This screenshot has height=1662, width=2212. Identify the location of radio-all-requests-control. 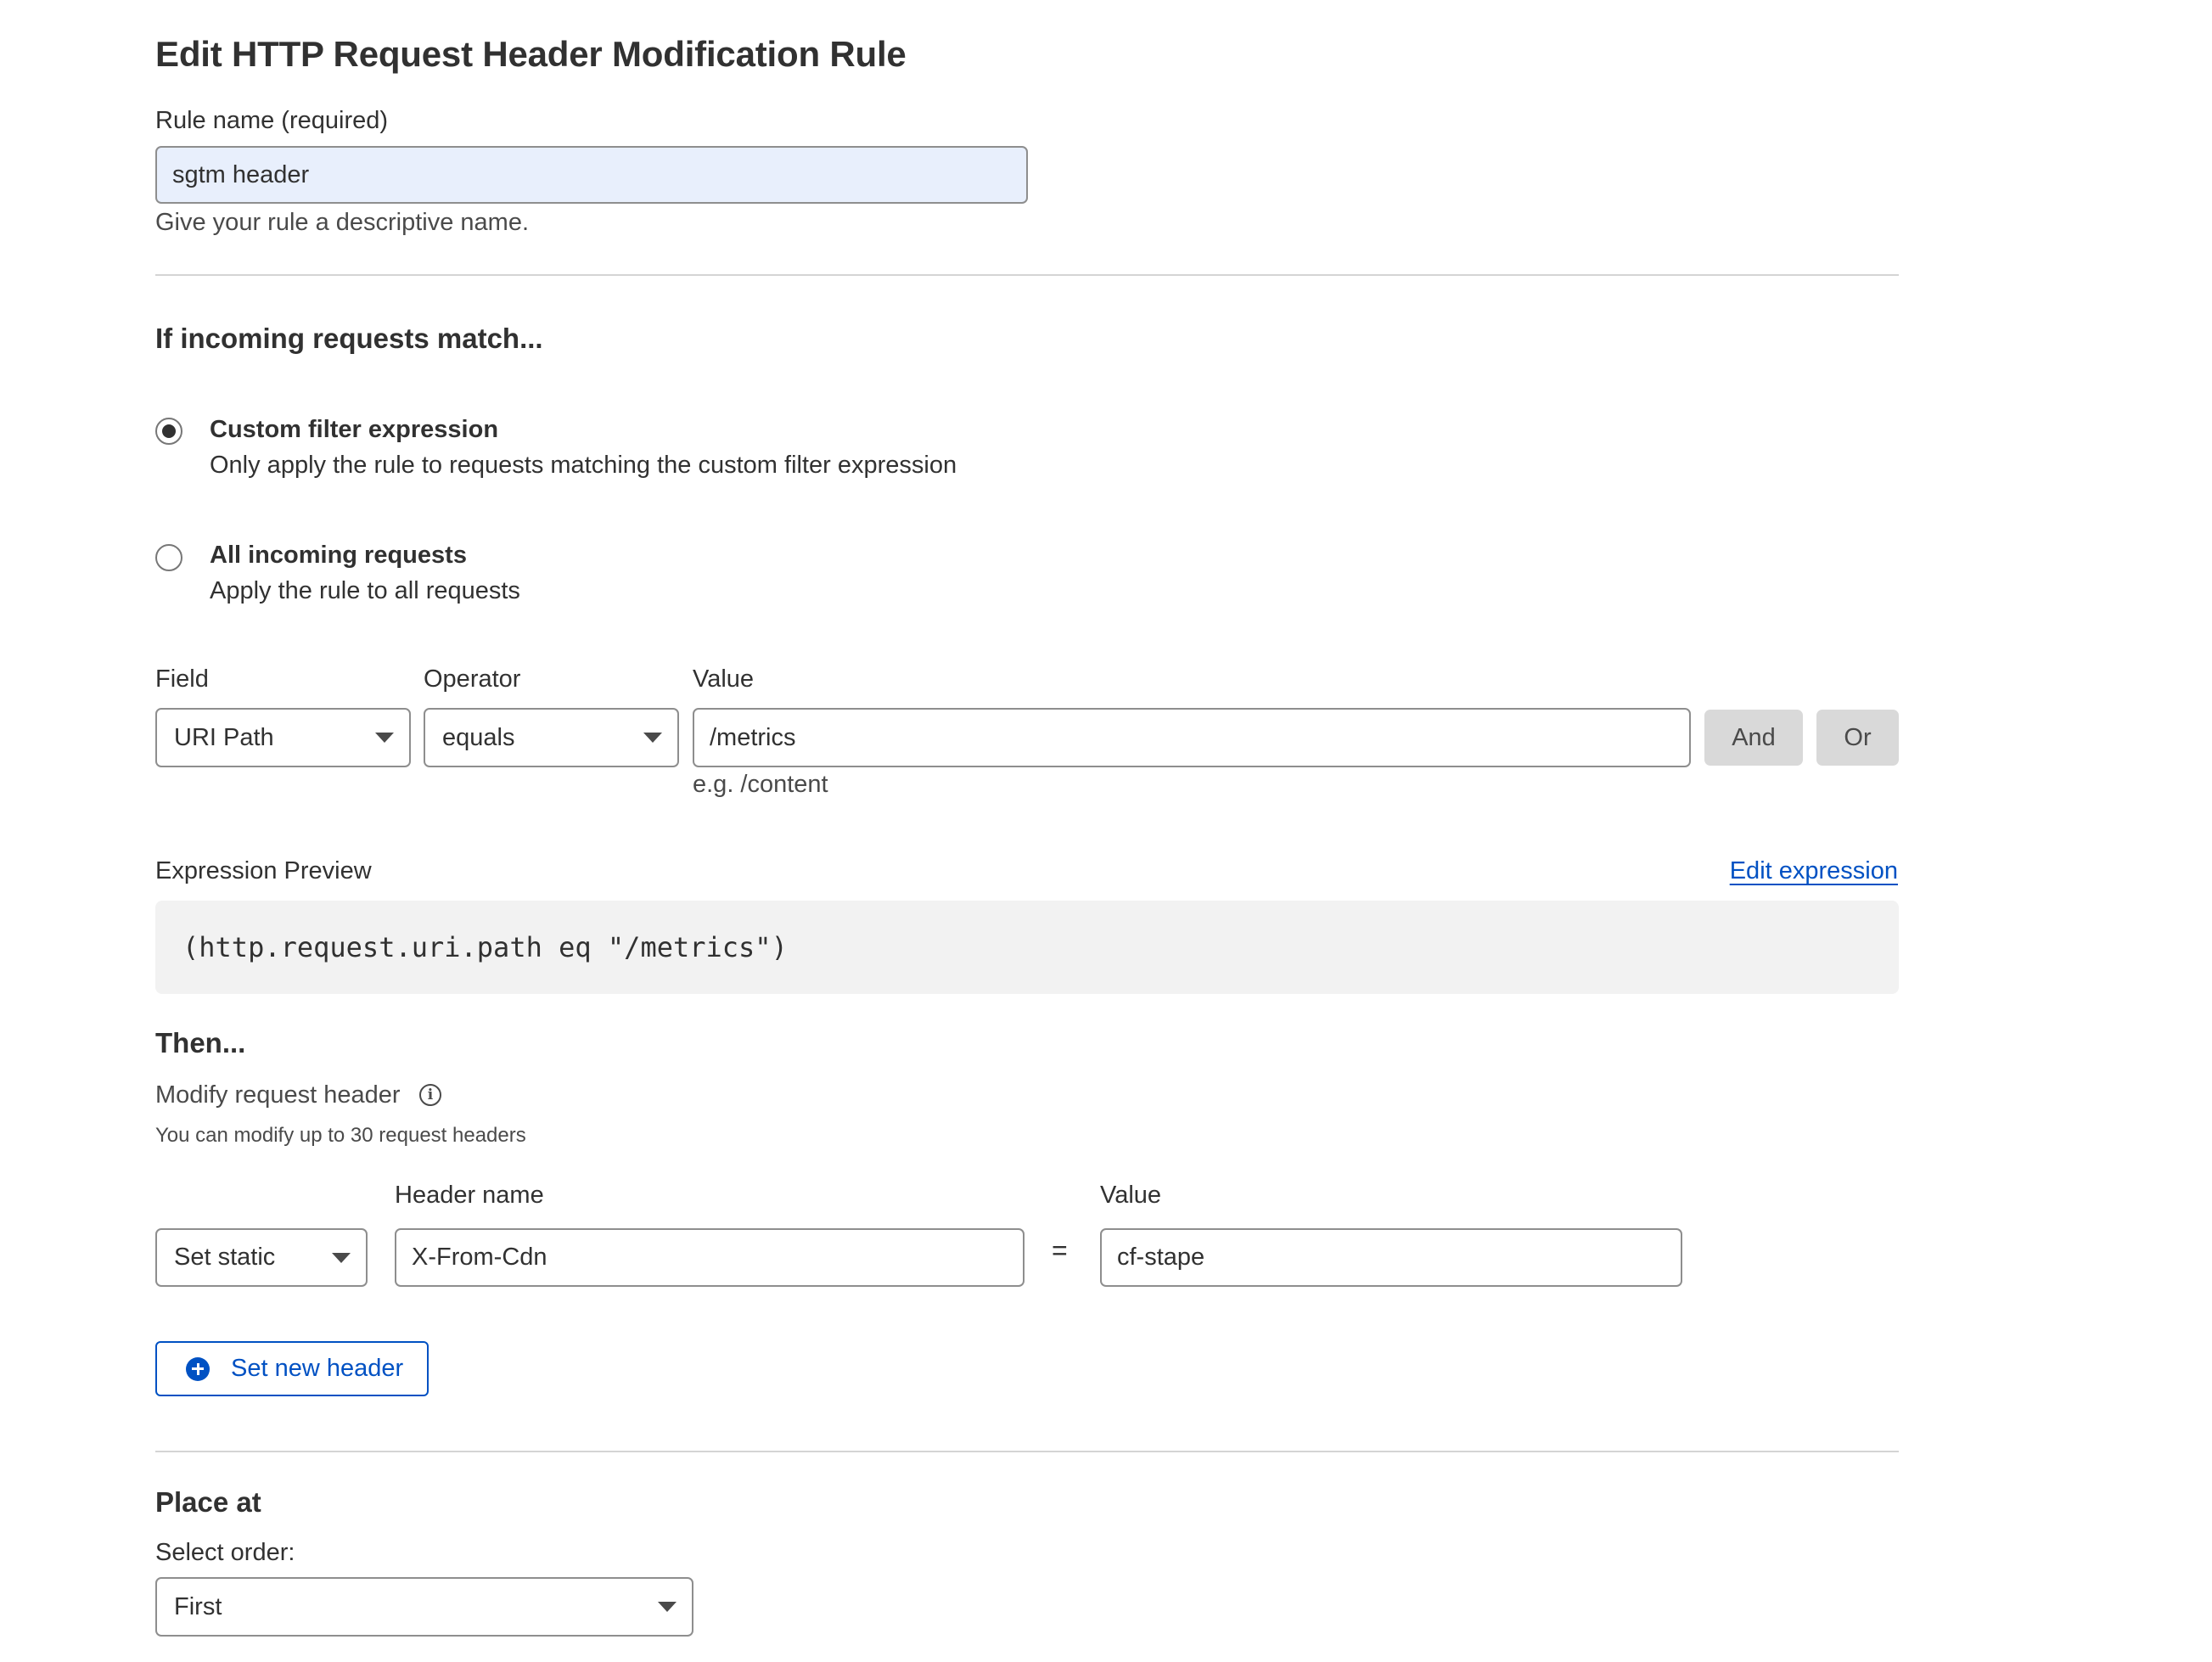
(168, 557).